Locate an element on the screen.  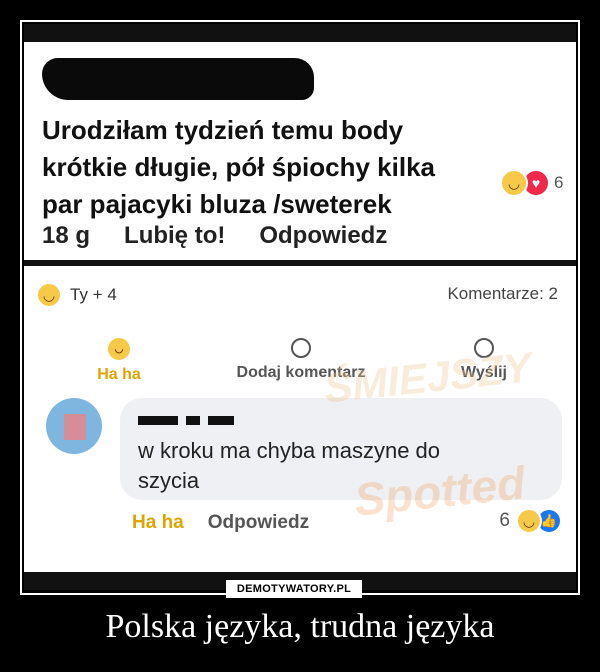
haha-button: ◡ Ha ha is located at coordinates (119, 361).